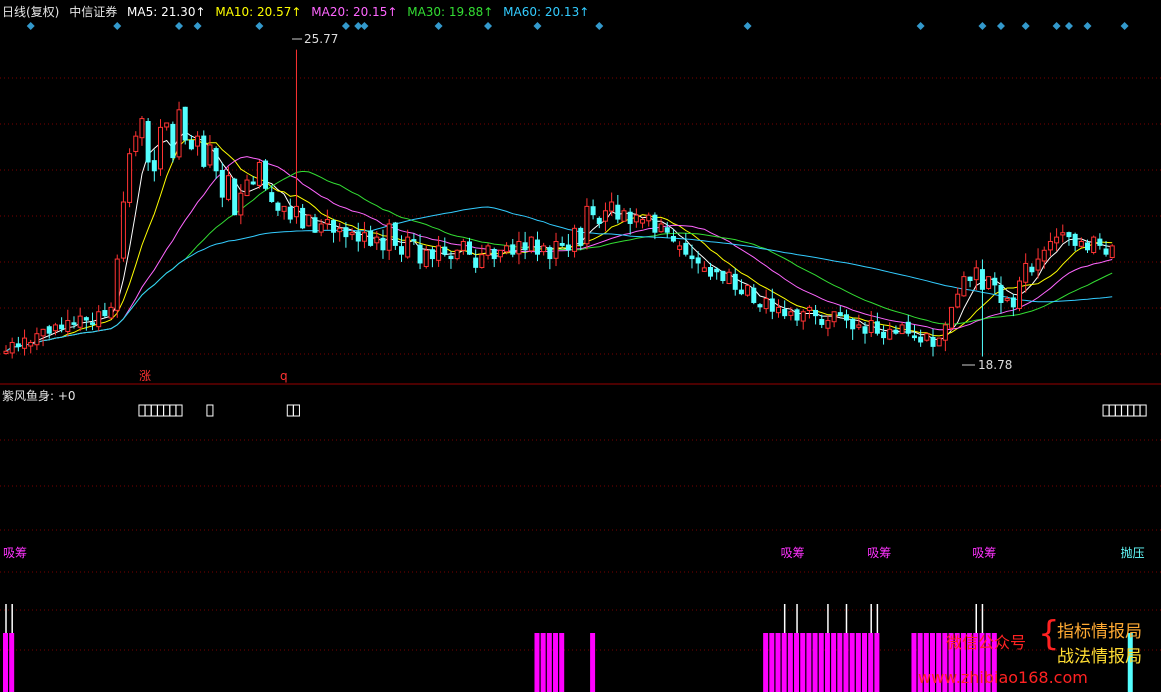  I want to click on indicator-title: 紫风鱼身: +0, so click(39, 396).